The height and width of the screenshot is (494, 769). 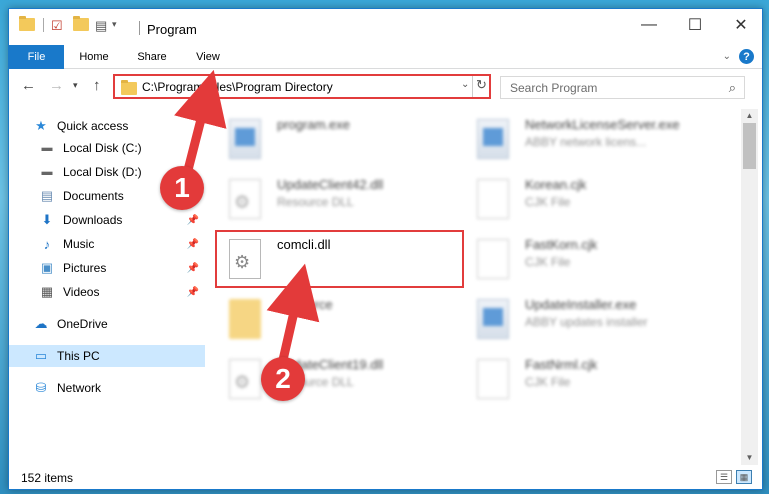 I want to click on step-1-badge: 1, so click(x=182, y=188).